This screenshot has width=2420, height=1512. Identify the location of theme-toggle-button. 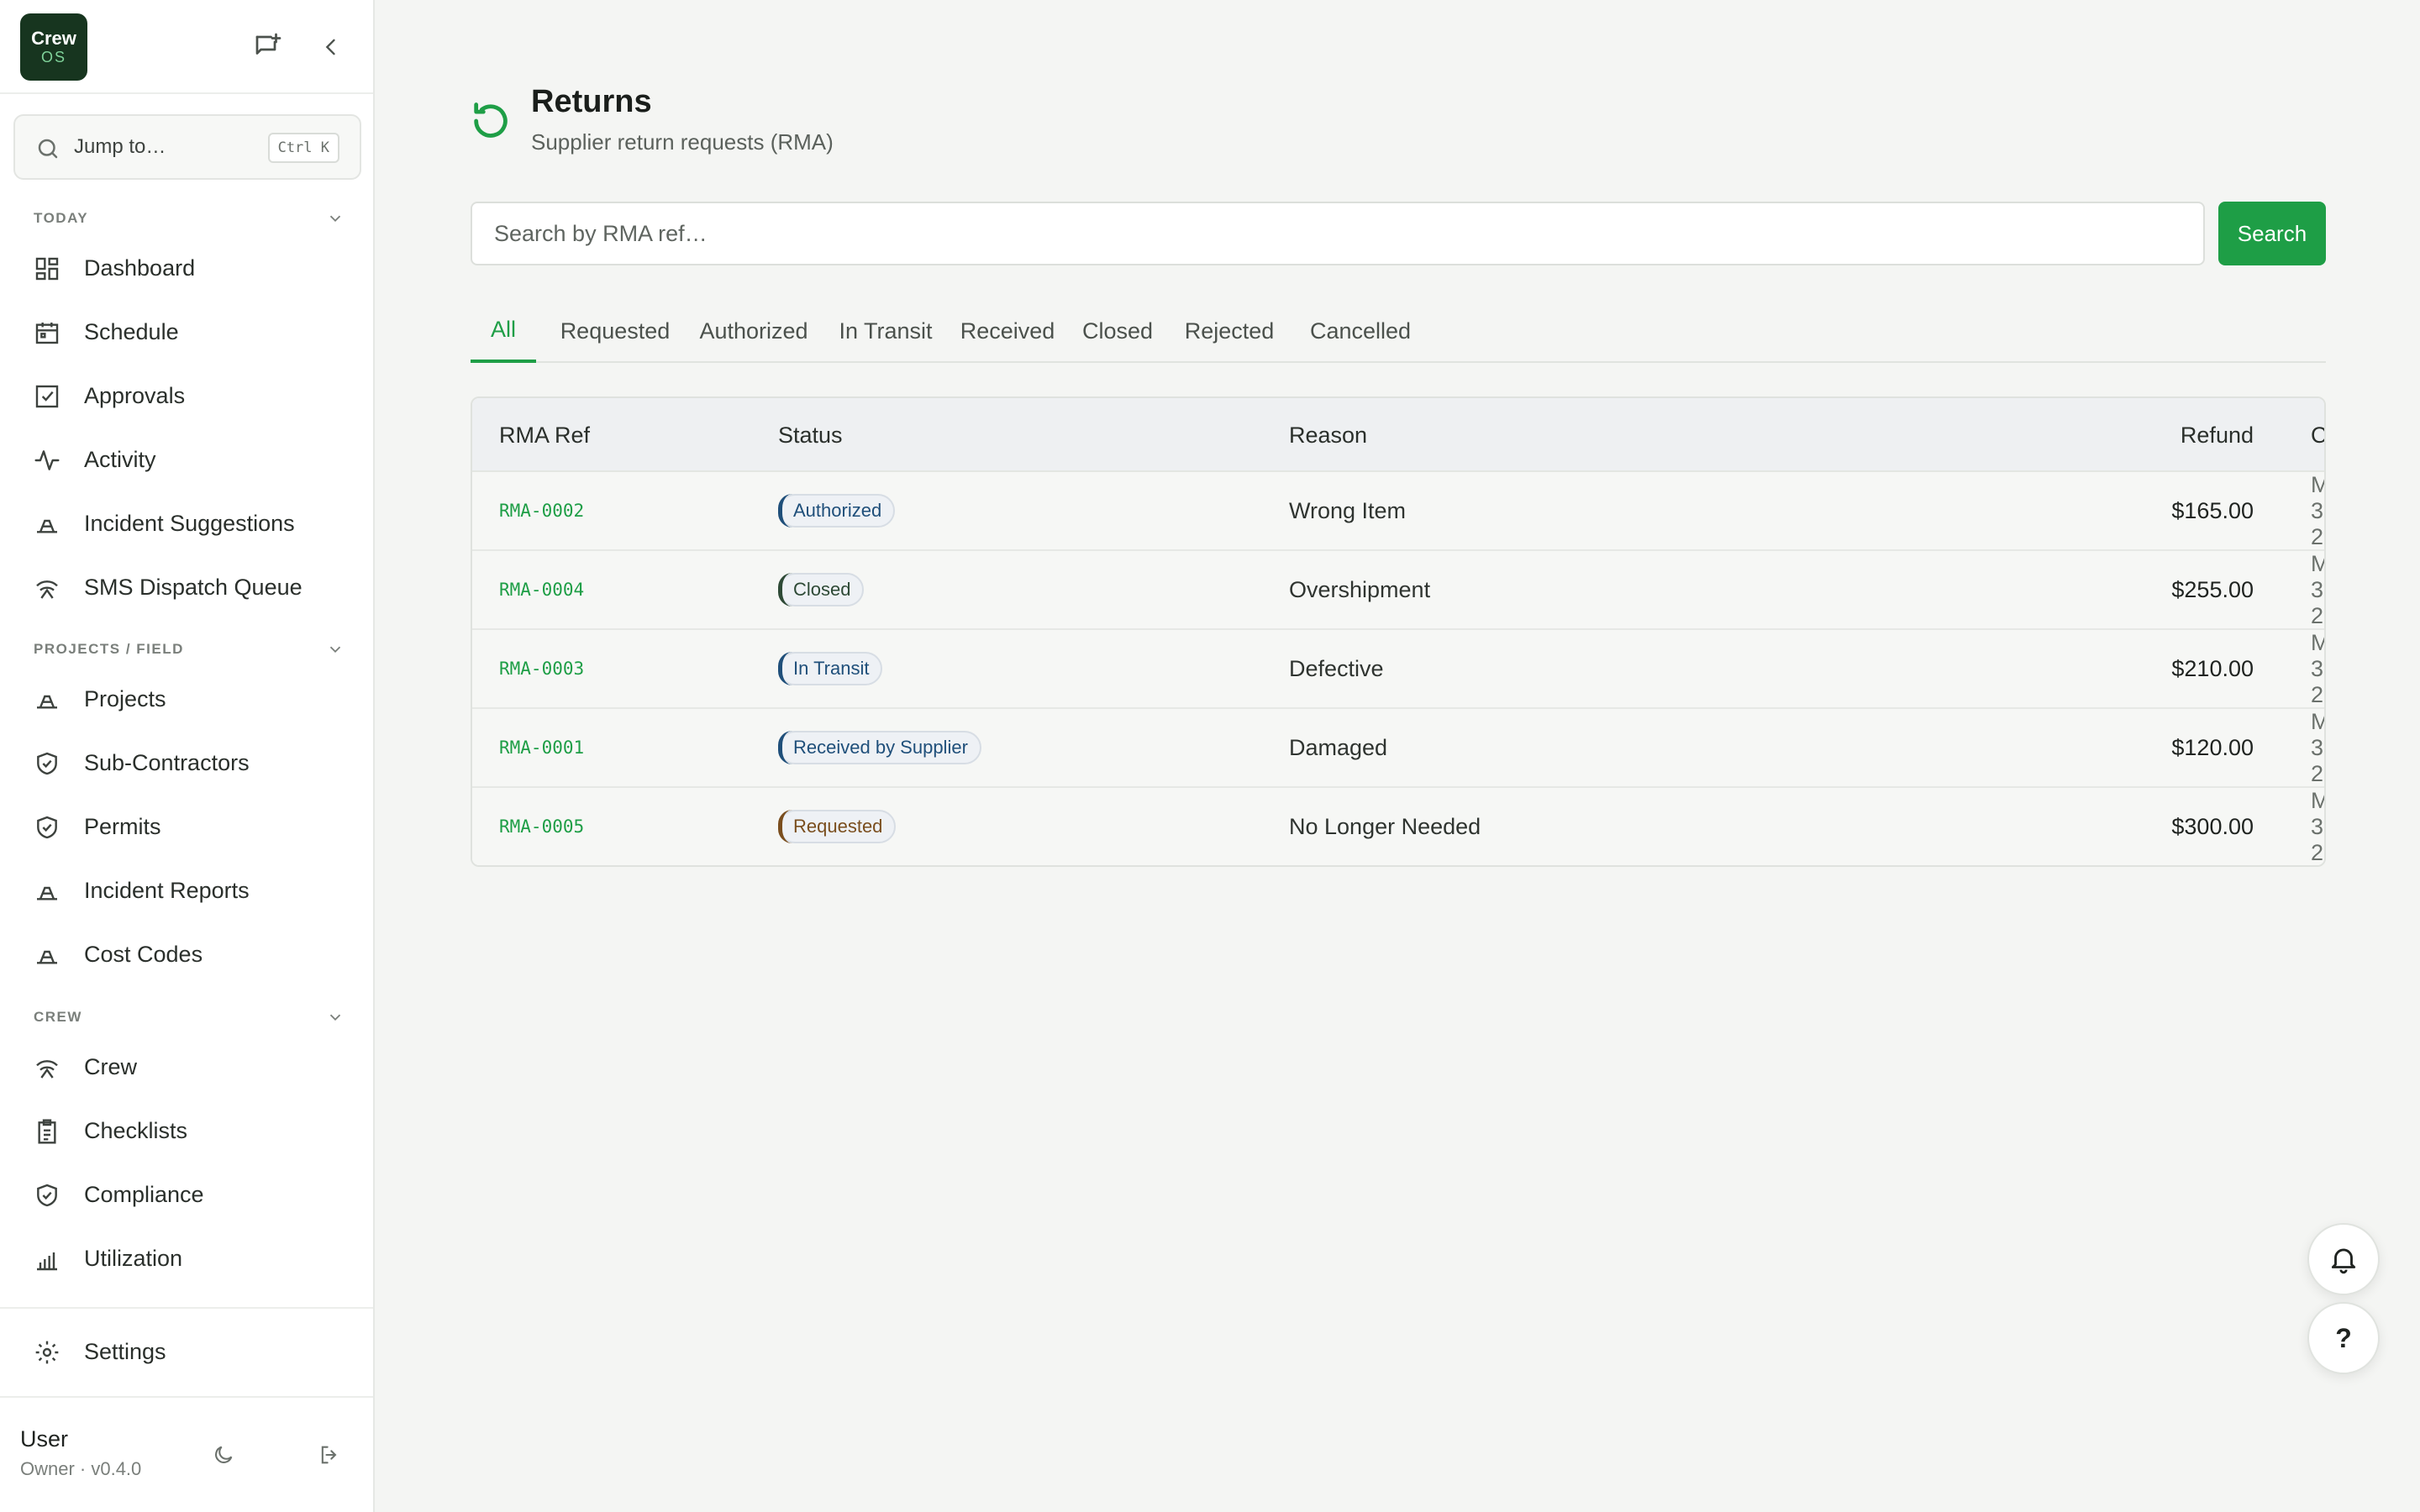
(224, 1455).